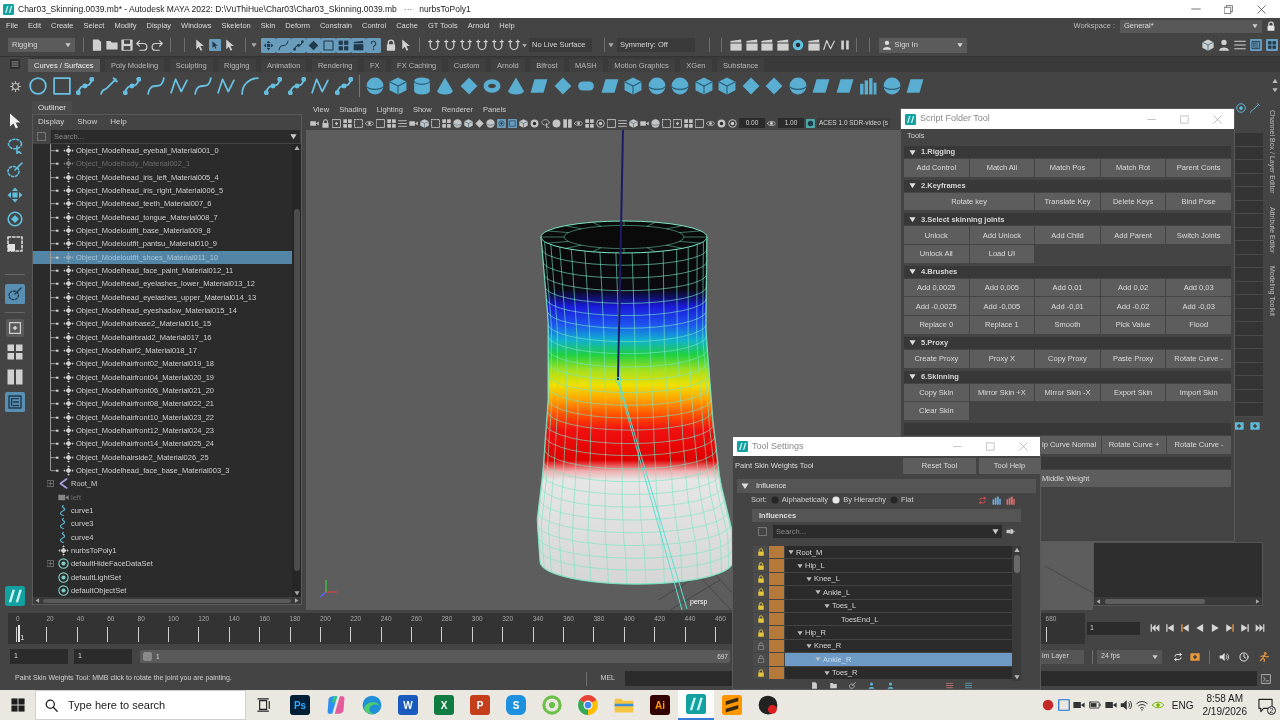  Describe the element at coordinates (1245, 628) in the screenshot. I see `step-forward-icon` at that location.